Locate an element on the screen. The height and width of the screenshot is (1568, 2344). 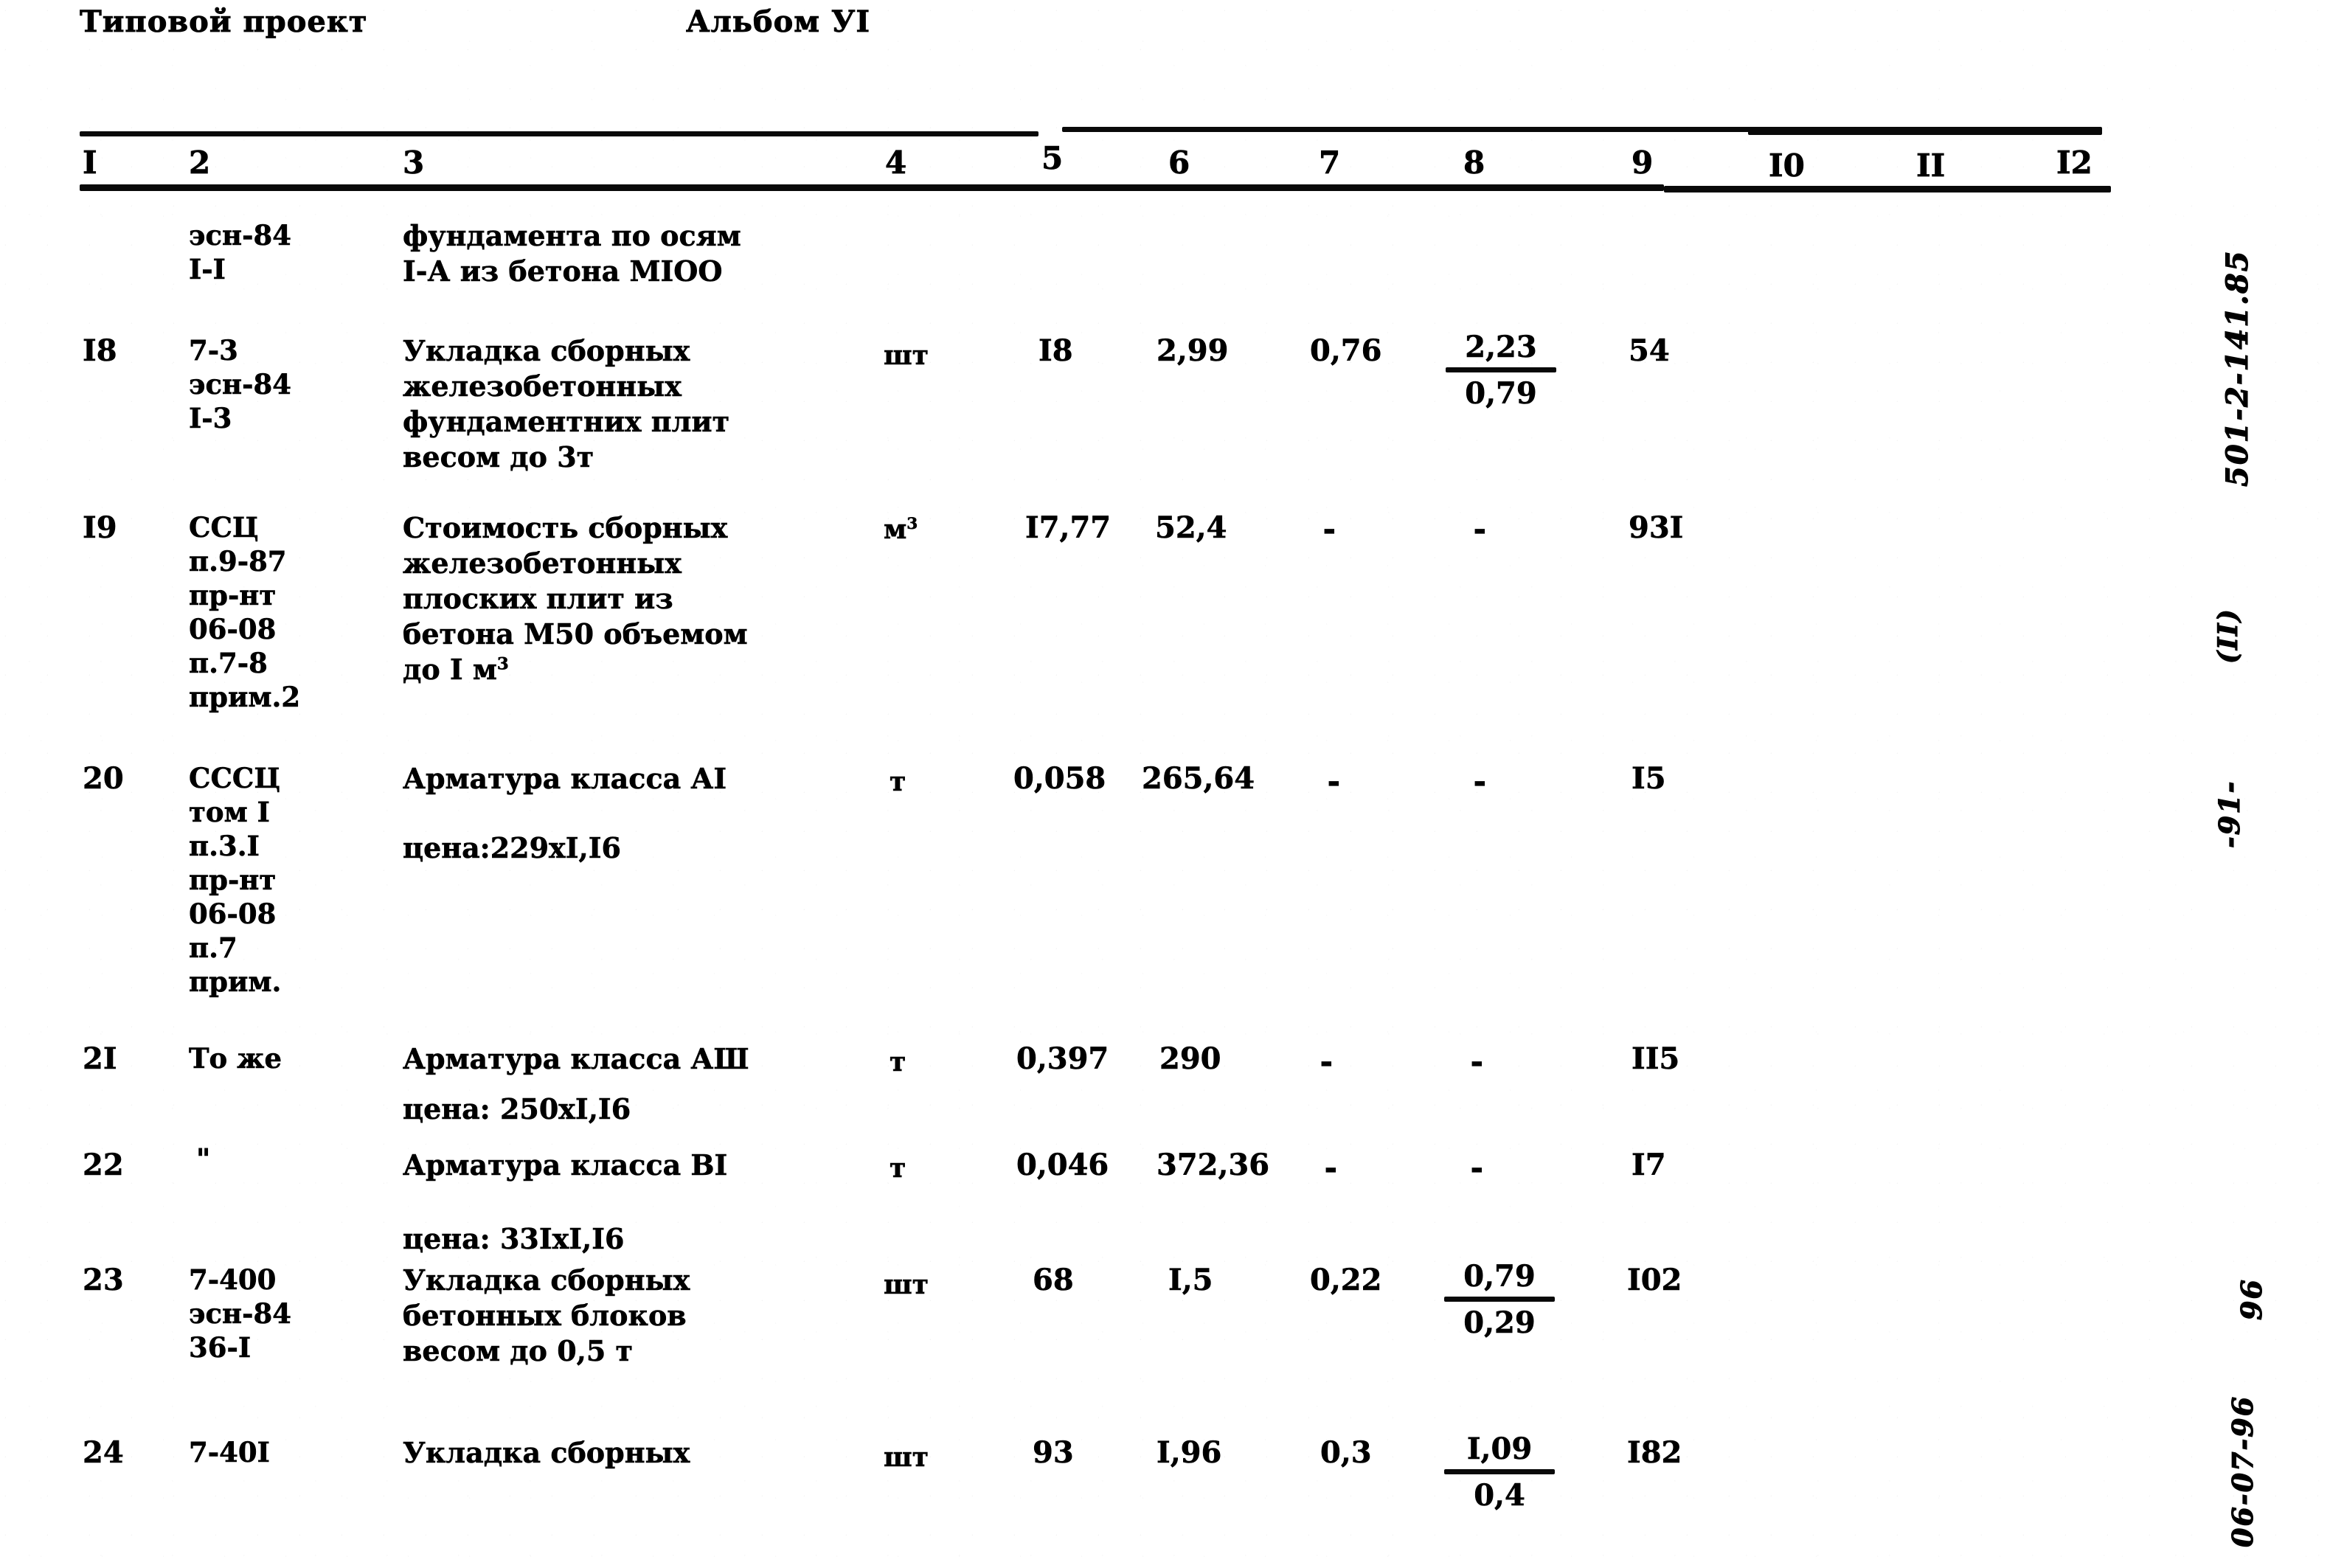
row-col5: I7,77 is located at coordinates (1068, 528).